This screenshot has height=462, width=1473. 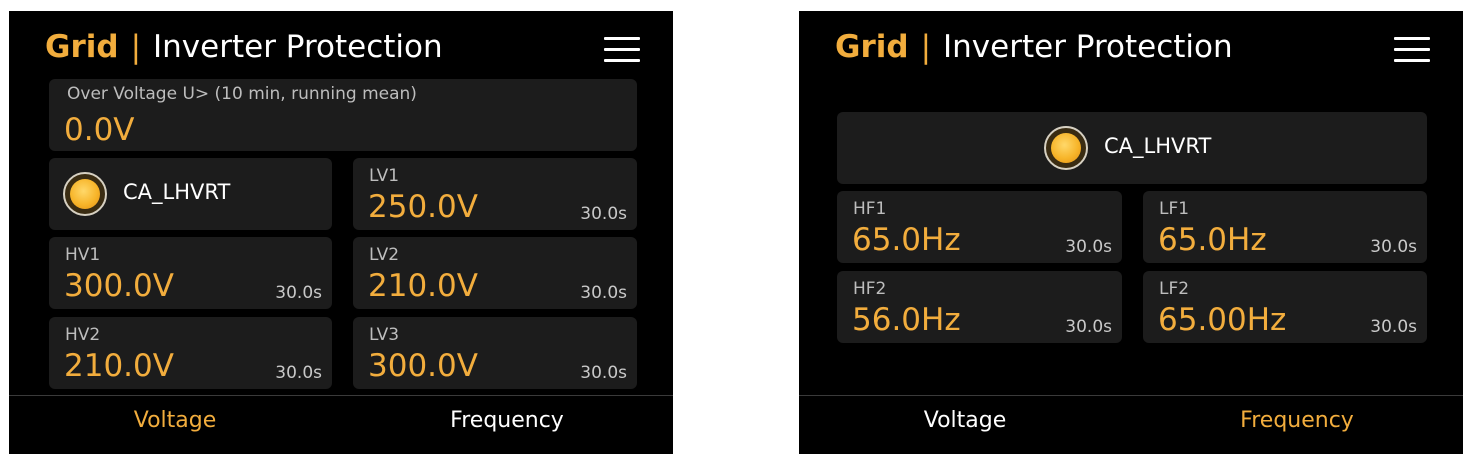 I want to click on hf2-time: 30.0s, so click(x=1088, y=327).